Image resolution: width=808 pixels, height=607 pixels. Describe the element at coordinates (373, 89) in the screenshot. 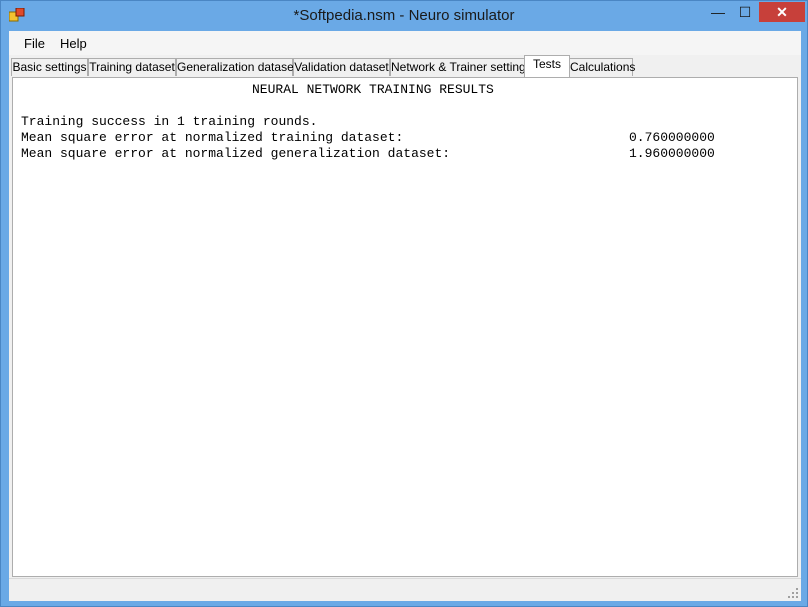

I see `results-heading: NEURAL NETWORK TRAINING RESULTS` at that location.